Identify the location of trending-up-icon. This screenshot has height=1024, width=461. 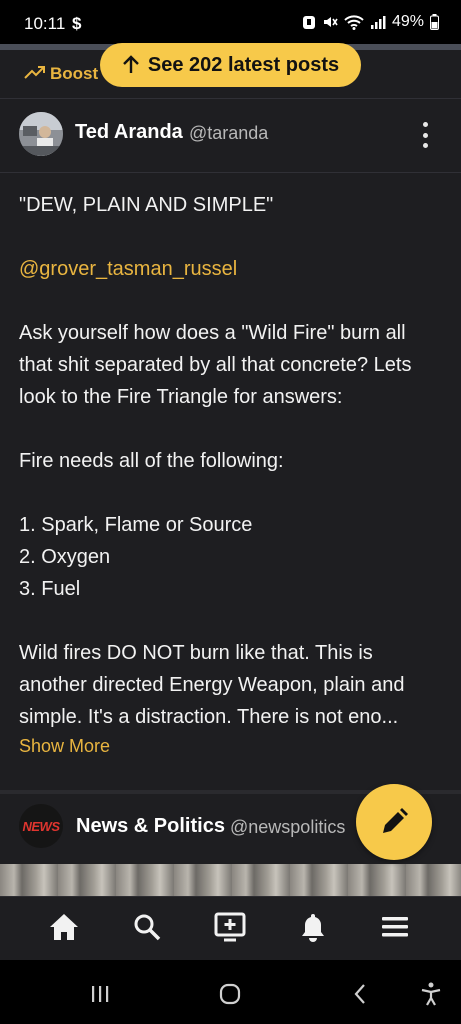
(34, 72).